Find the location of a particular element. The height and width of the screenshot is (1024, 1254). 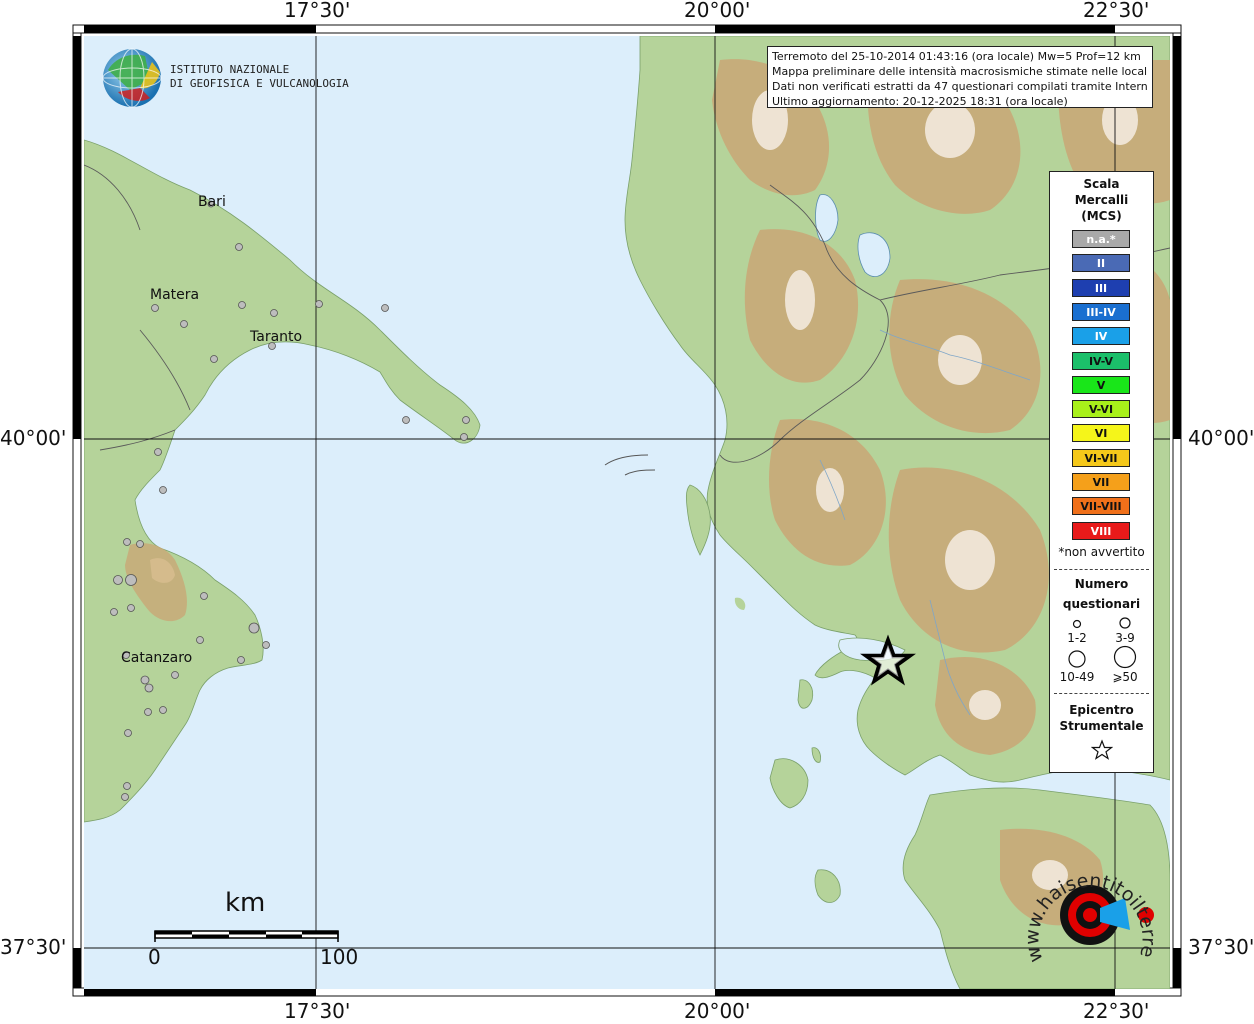

city-label-matera: Matera is located at coordinates (174, 295).